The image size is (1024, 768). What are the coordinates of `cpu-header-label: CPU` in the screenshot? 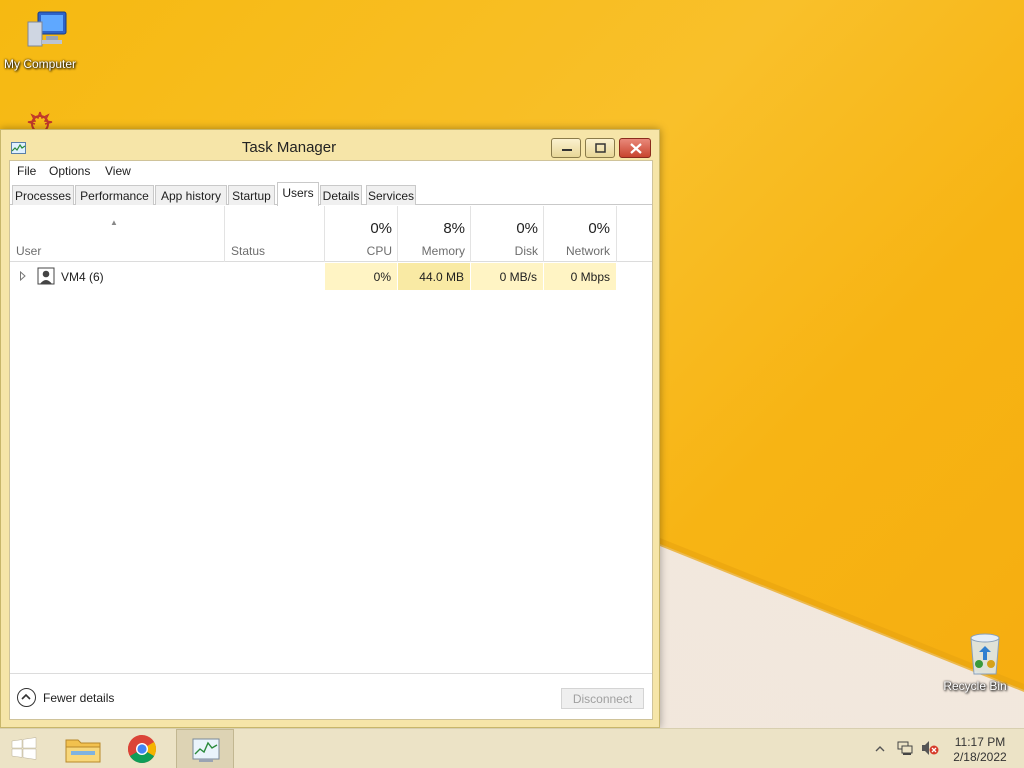 It's located at (379, 251).